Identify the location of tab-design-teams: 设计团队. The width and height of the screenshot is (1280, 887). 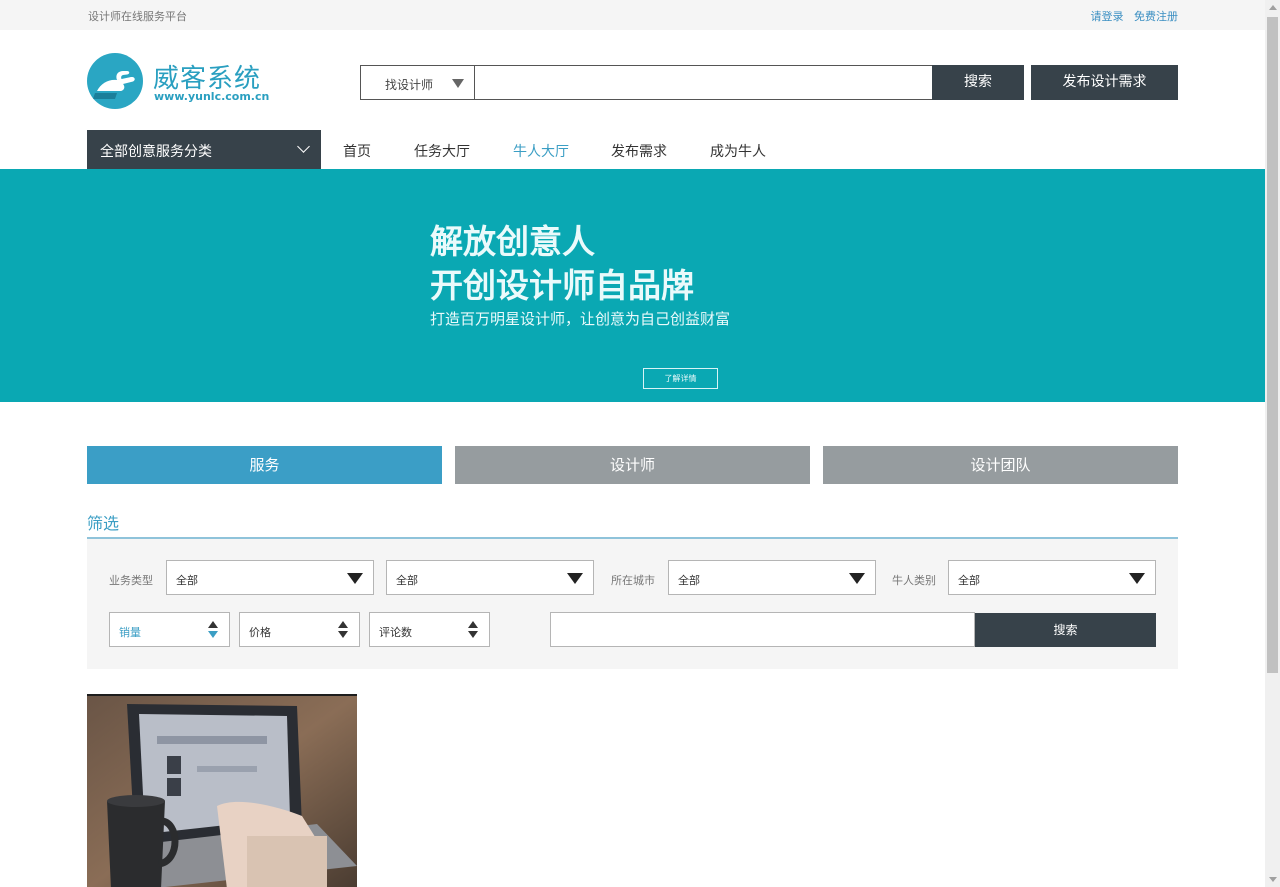
(1000, 465).